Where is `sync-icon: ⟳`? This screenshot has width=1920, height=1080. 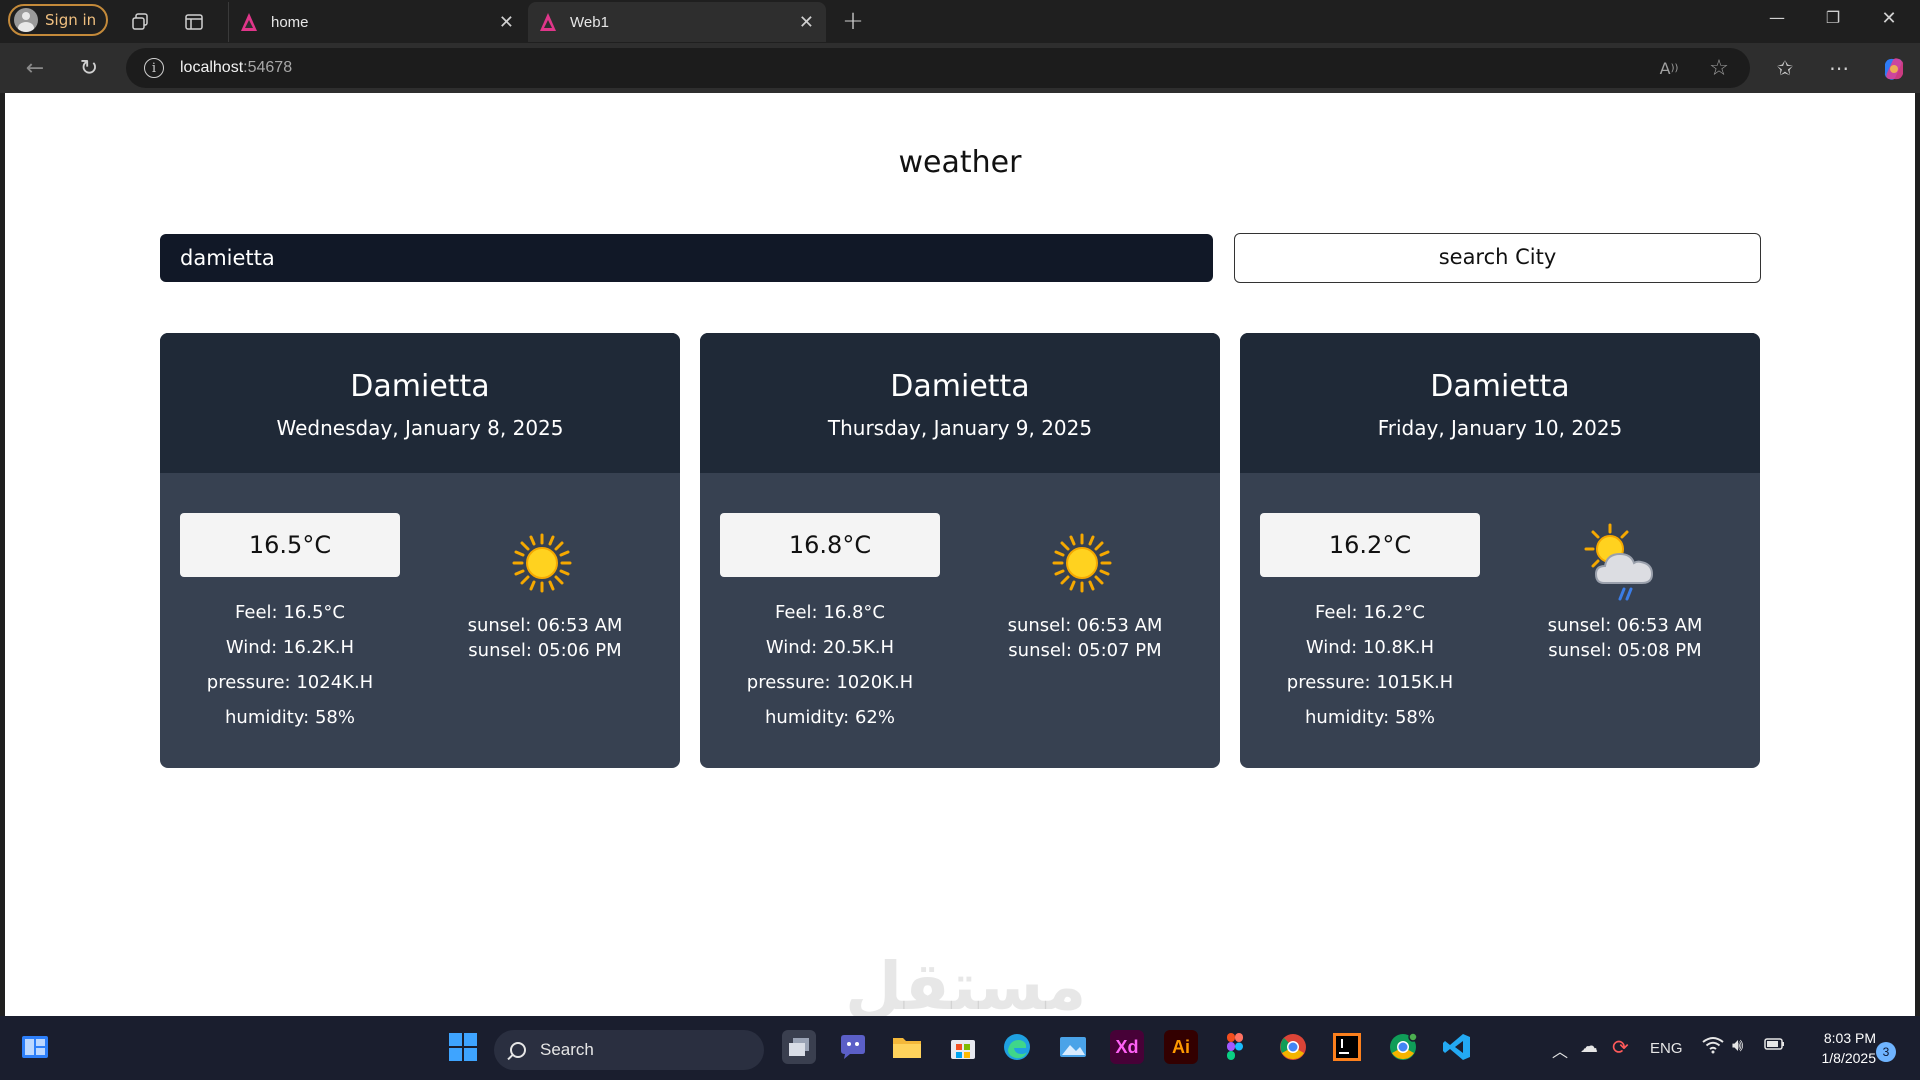 sync-icon: ⟳ is located at coordinates (1620, 1047).